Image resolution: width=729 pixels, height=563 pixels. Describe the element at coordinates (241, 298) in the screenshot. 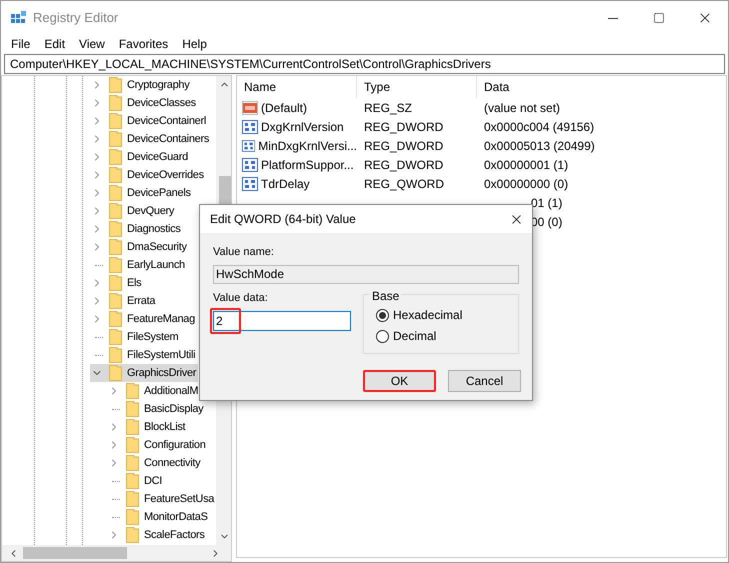

I see `value-data-label: Value data:` at that location.